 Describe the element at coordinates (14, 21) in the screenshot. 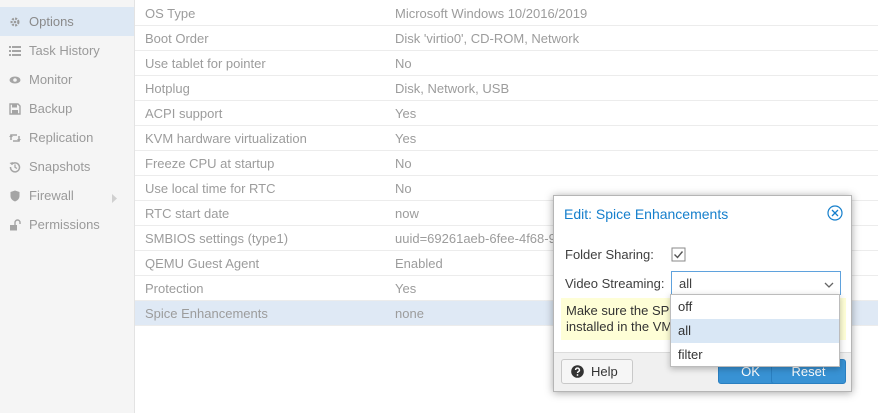

I see `gear-icon` at that location.